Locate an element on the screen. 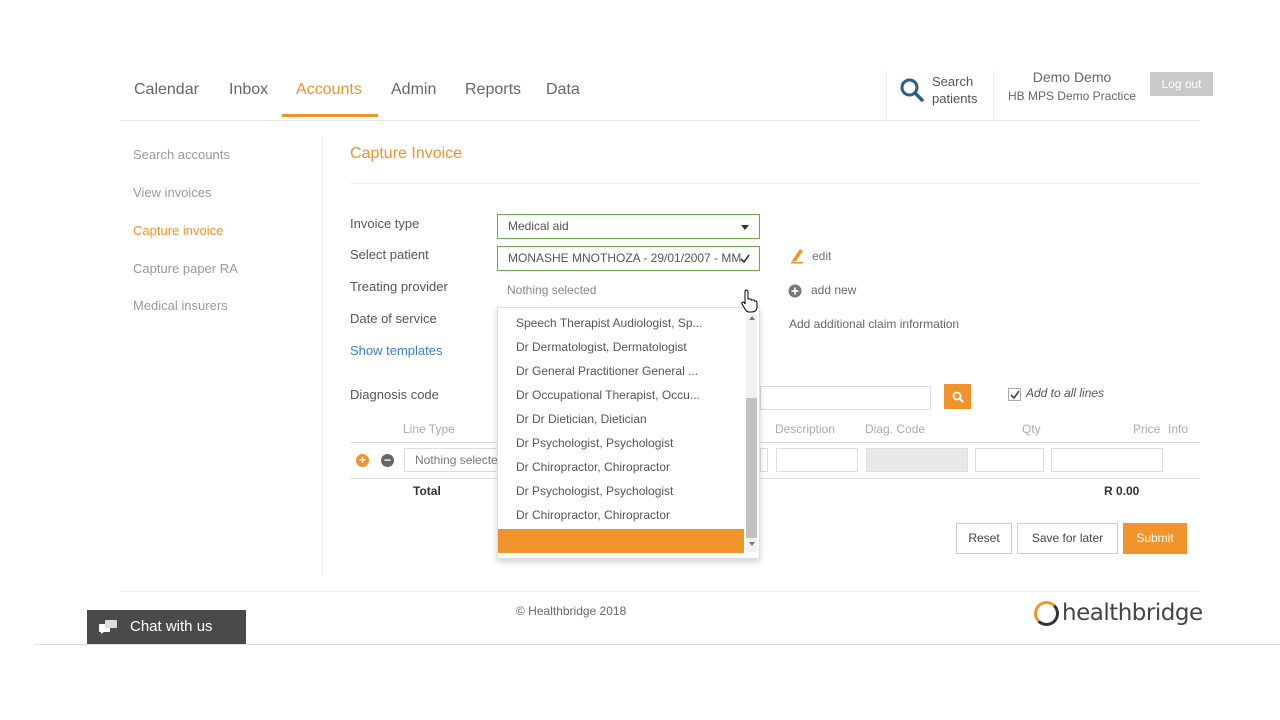  nav-admin: Admin is located at coordinates (413, 90).